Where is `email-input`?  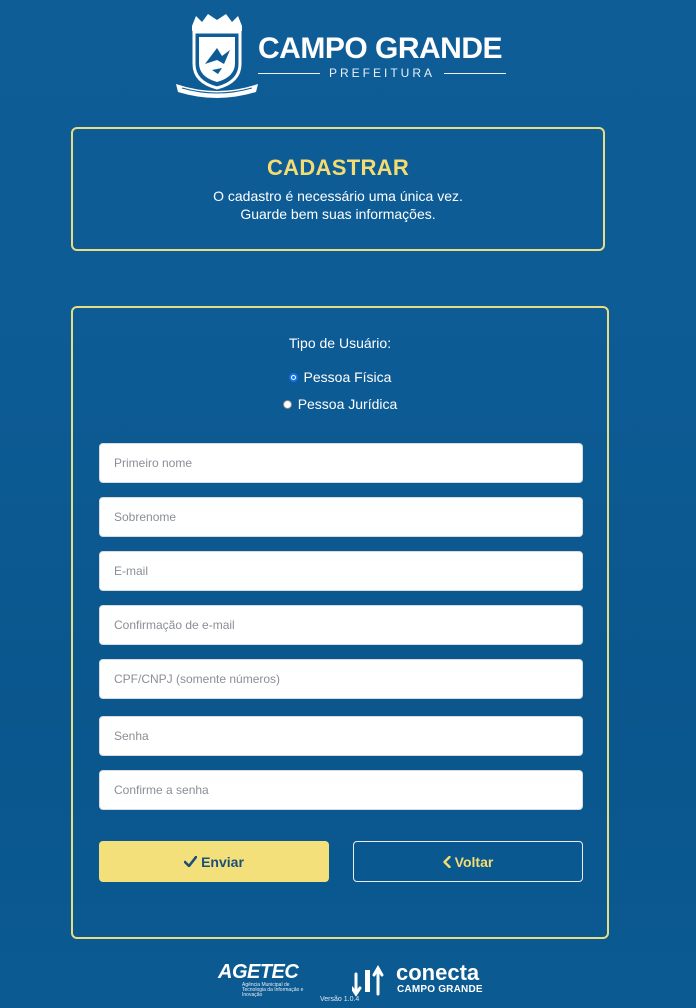 email-input is located at coordinates (341, 571).